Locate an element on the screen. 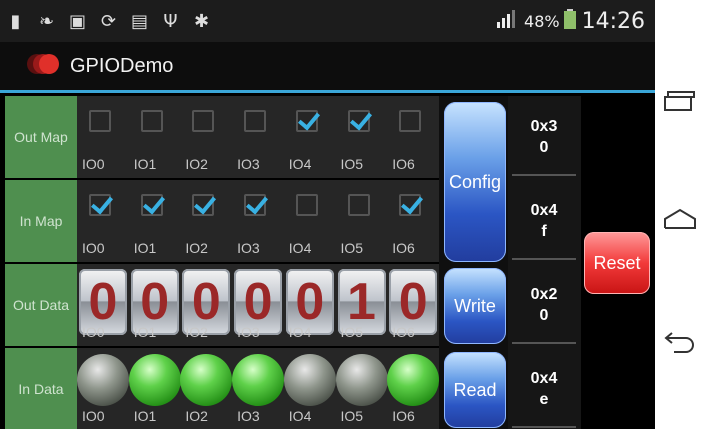 This screenshot has height=429, width=705. out-map-hex: 0x3 0 is located at coordinates (544, 137).